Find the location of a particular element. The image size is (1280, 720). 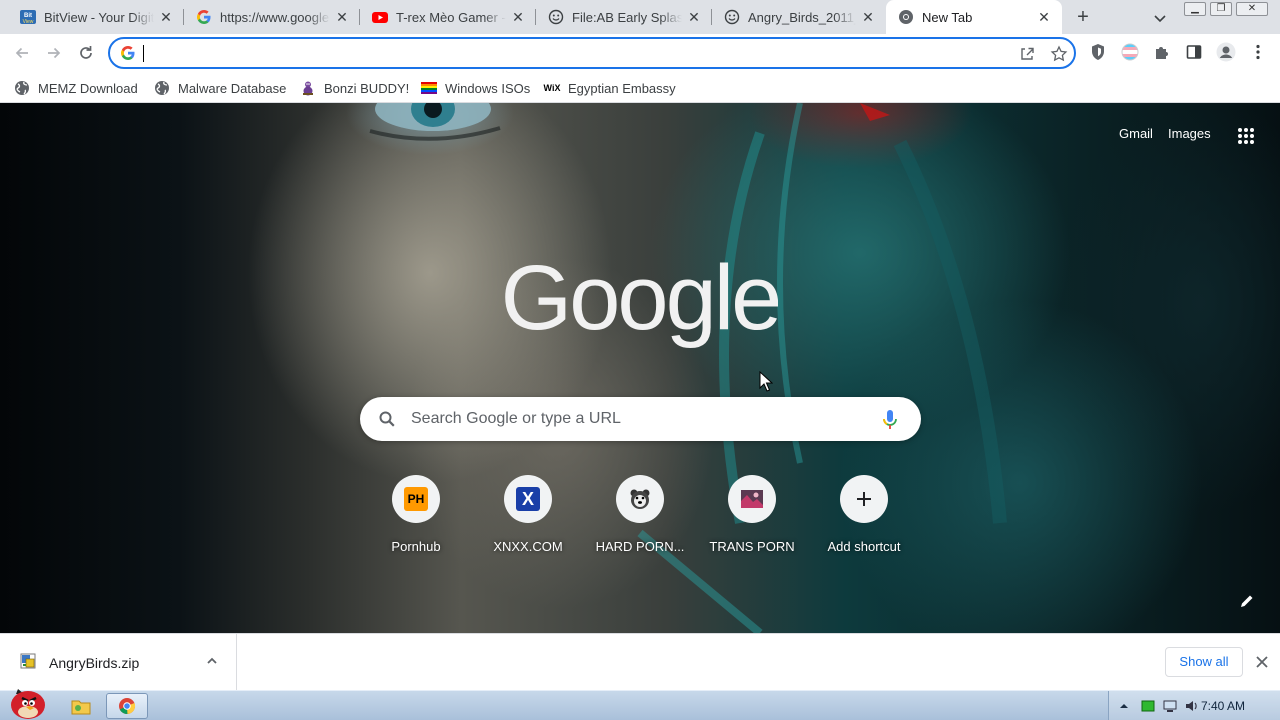

tray-expand-arrow-icon is located at coordinates (1124, 706).